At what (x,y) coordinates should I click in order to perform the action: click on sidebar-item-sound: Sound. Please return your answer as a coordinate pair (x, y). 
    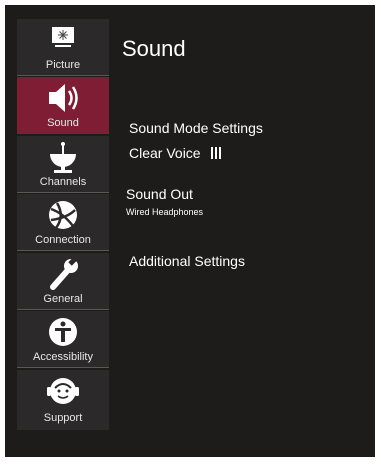
    Looking at the image, I should click on (63, 105).